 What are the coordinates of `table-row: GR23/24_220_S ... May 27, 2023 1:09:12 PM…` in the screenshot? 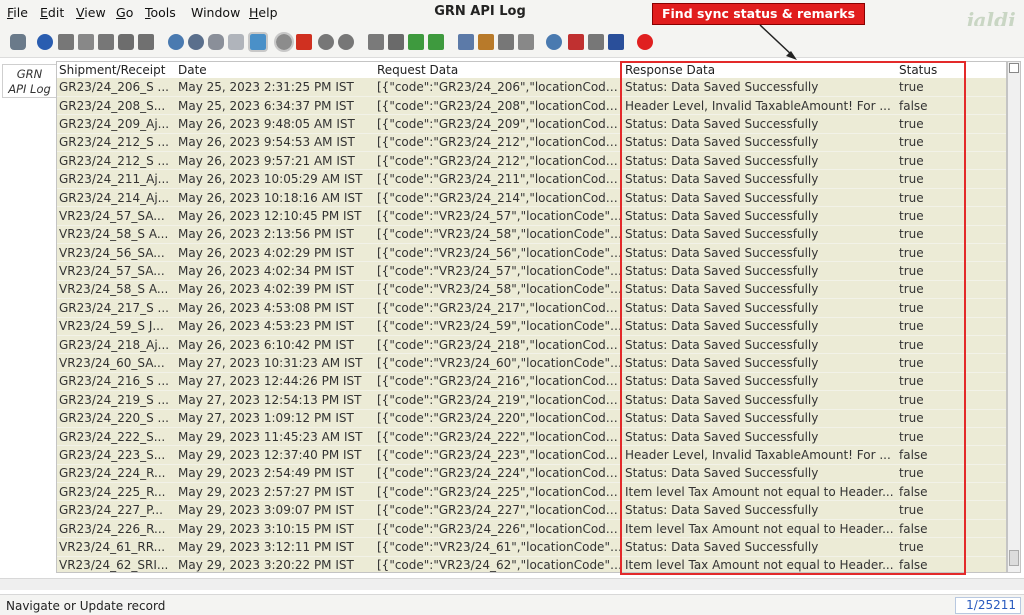 It's located at (531, 418).